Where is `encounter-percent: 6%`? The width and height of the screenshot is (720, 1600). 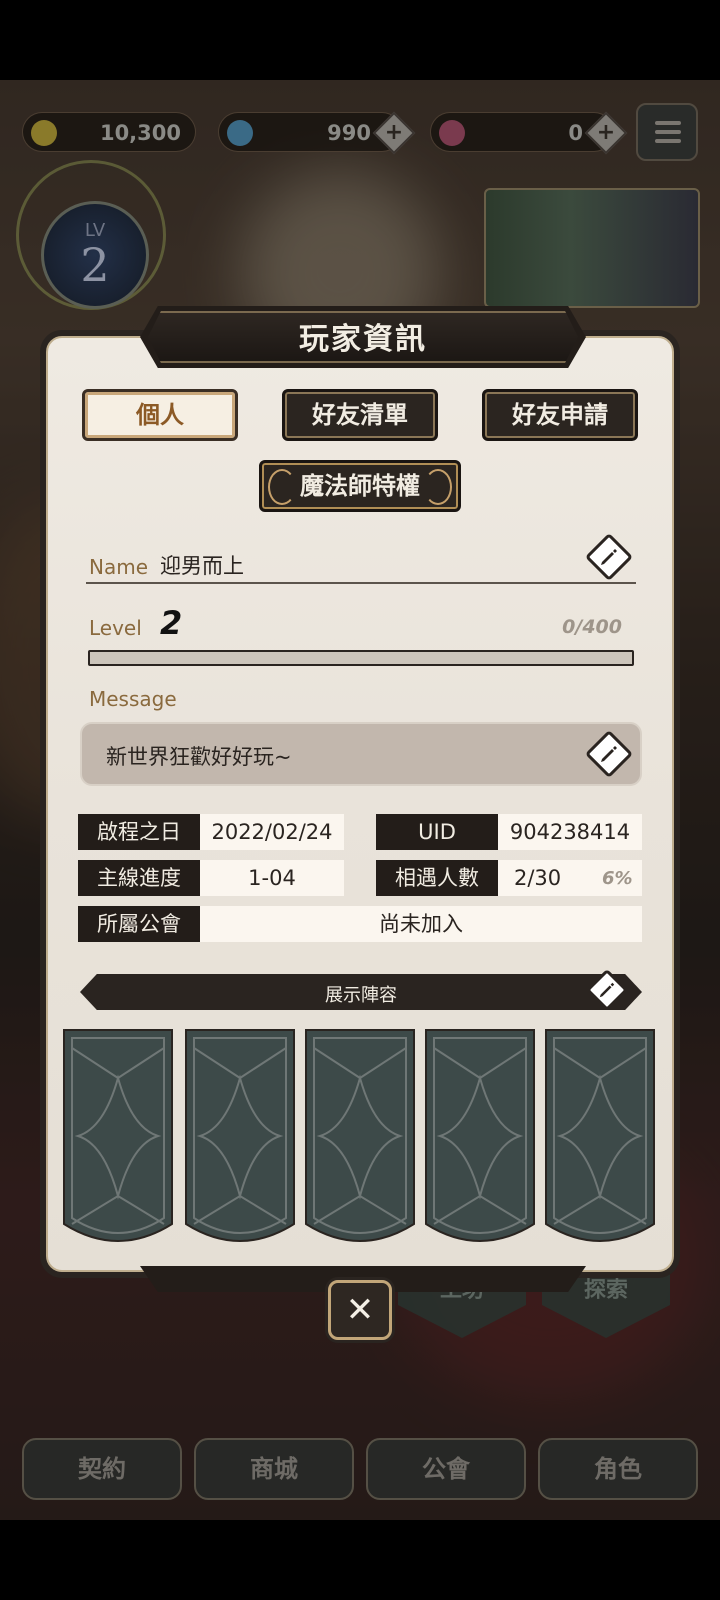
encounter-percent: 6% is located at coordinates (617, 878).